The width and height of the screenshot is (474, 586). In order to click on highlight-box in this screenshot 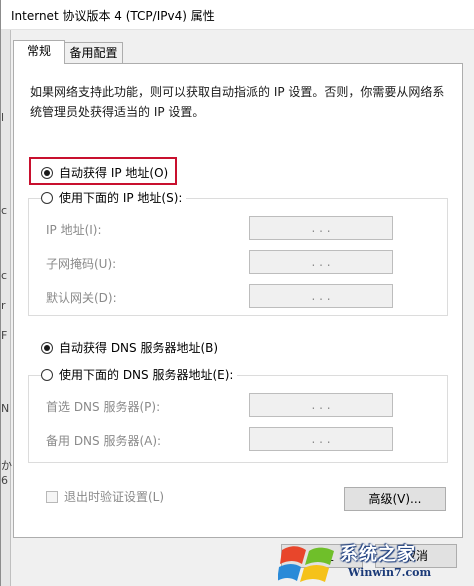, I will do `click(103, 171)`.